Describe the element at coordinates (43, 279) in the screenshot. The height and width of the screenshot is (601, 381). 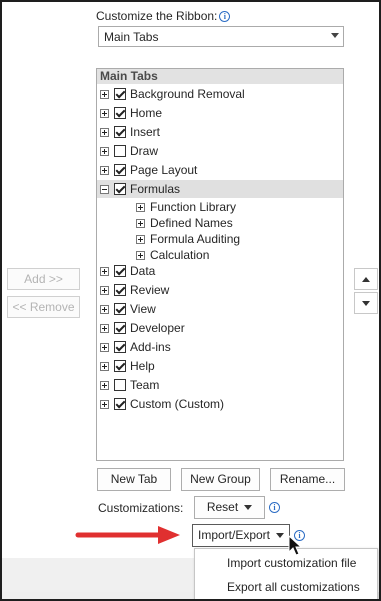
I see `add-button: Add >>` at that location.